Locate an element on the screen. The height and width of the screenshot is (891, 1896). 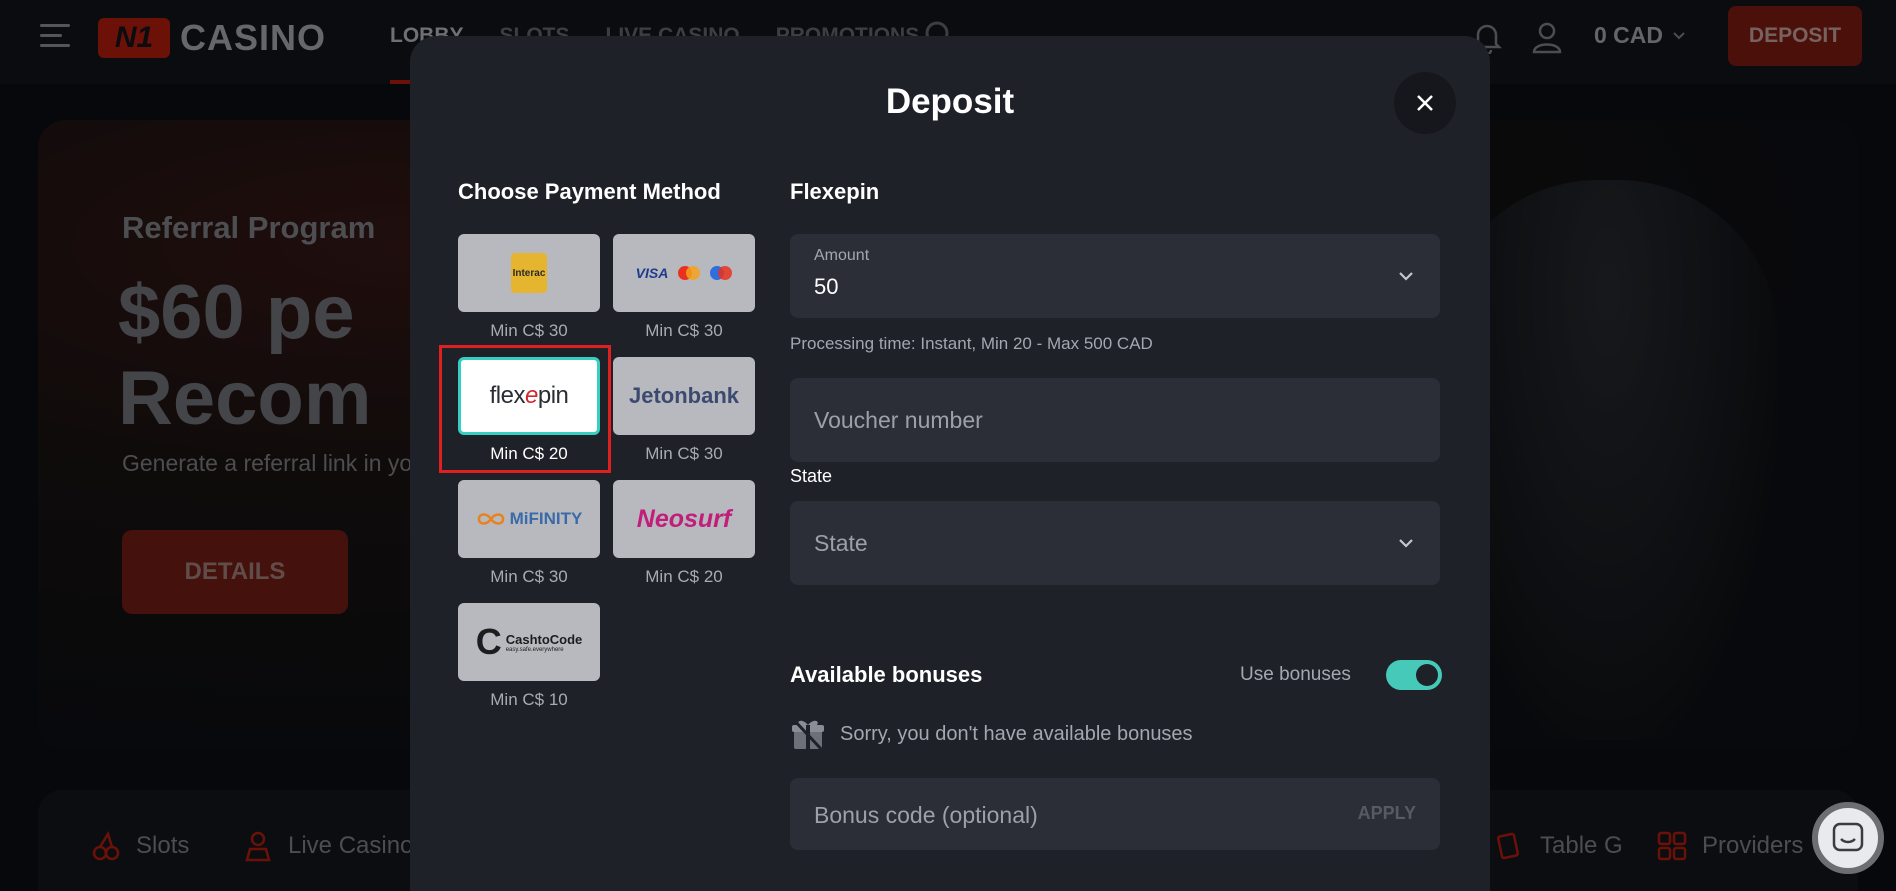
payment-method-mifinity: MiFINITY is located at coordinates (529, 519).